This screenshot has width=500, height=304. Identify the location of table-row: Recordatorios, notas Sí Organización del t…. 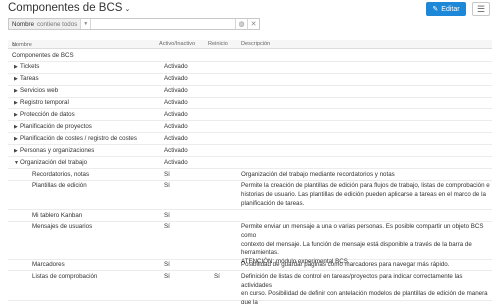
(250, 175).